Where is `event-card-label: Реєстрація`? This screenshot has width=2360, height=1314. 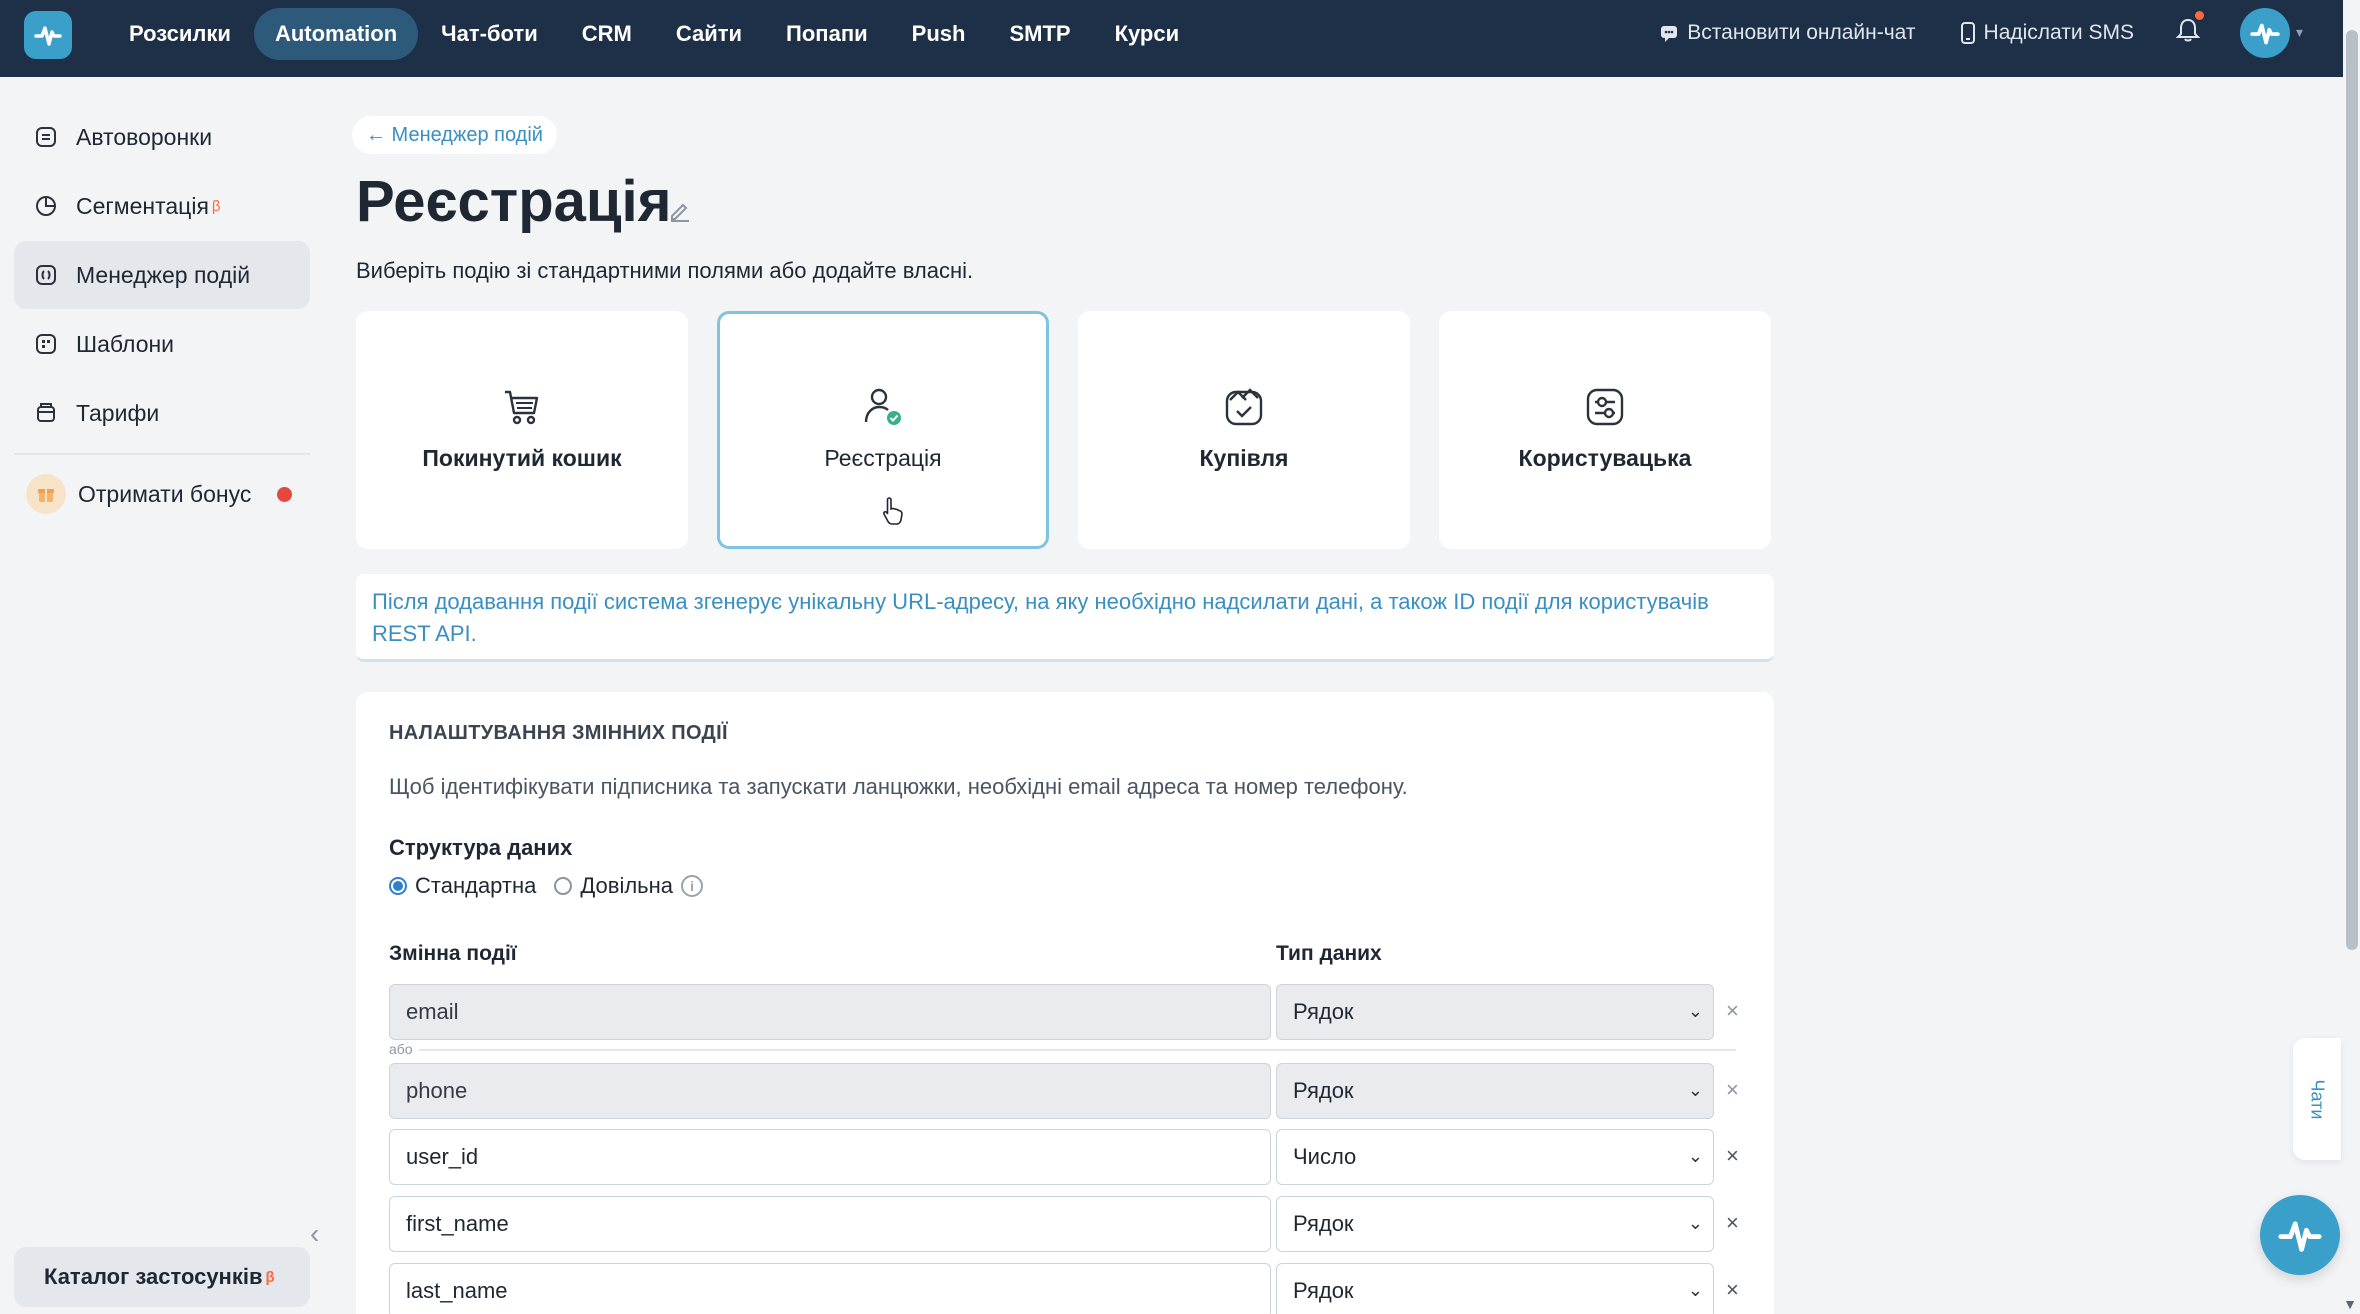
event-card-label: Реєстрація is located at coordinates (883, 458).